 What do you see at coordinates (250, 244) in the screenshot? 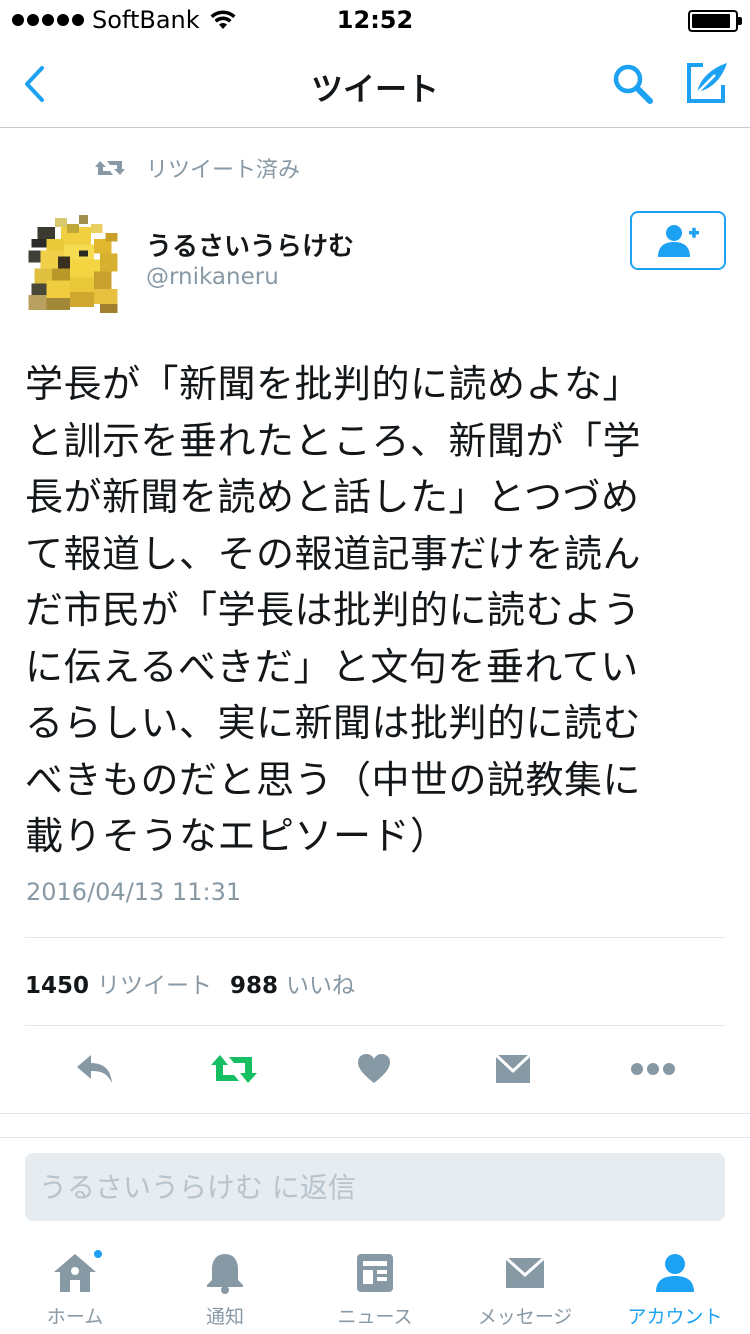
I see `author-name: うるさいうらけむ` at bounding box center [250, 244].